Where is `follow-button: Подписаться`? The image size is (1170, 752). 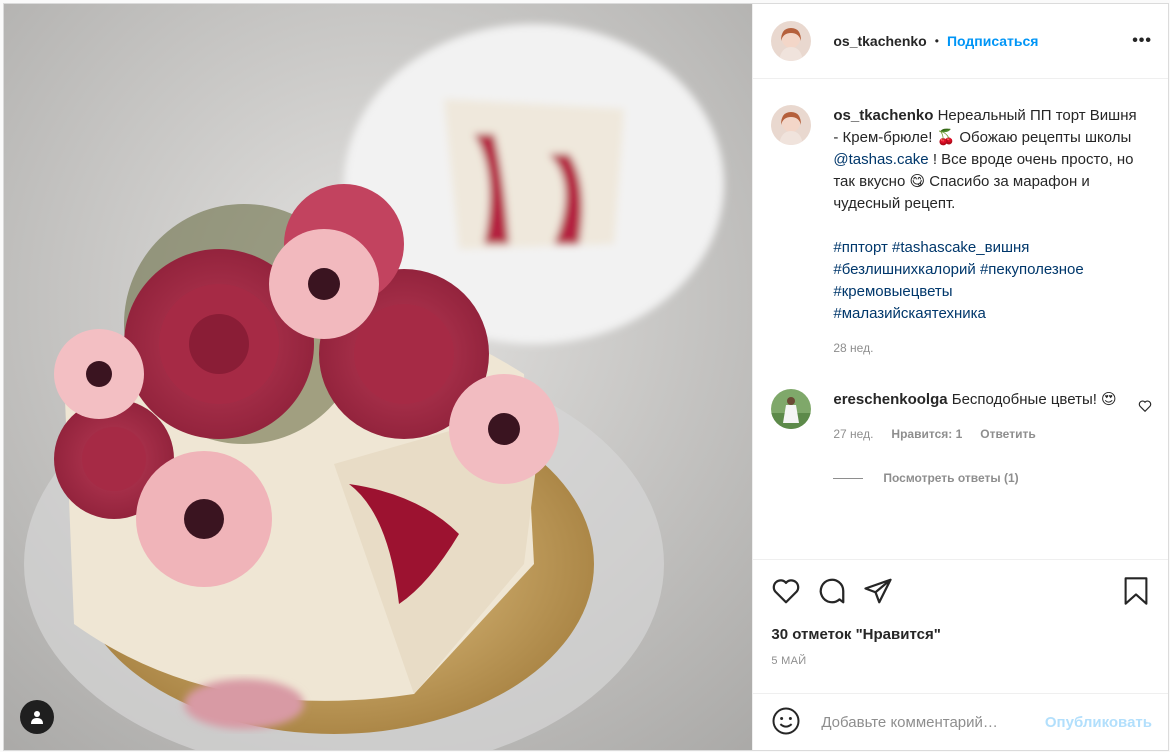
follow-button: Подписаться is located at coordinates (993, 41).